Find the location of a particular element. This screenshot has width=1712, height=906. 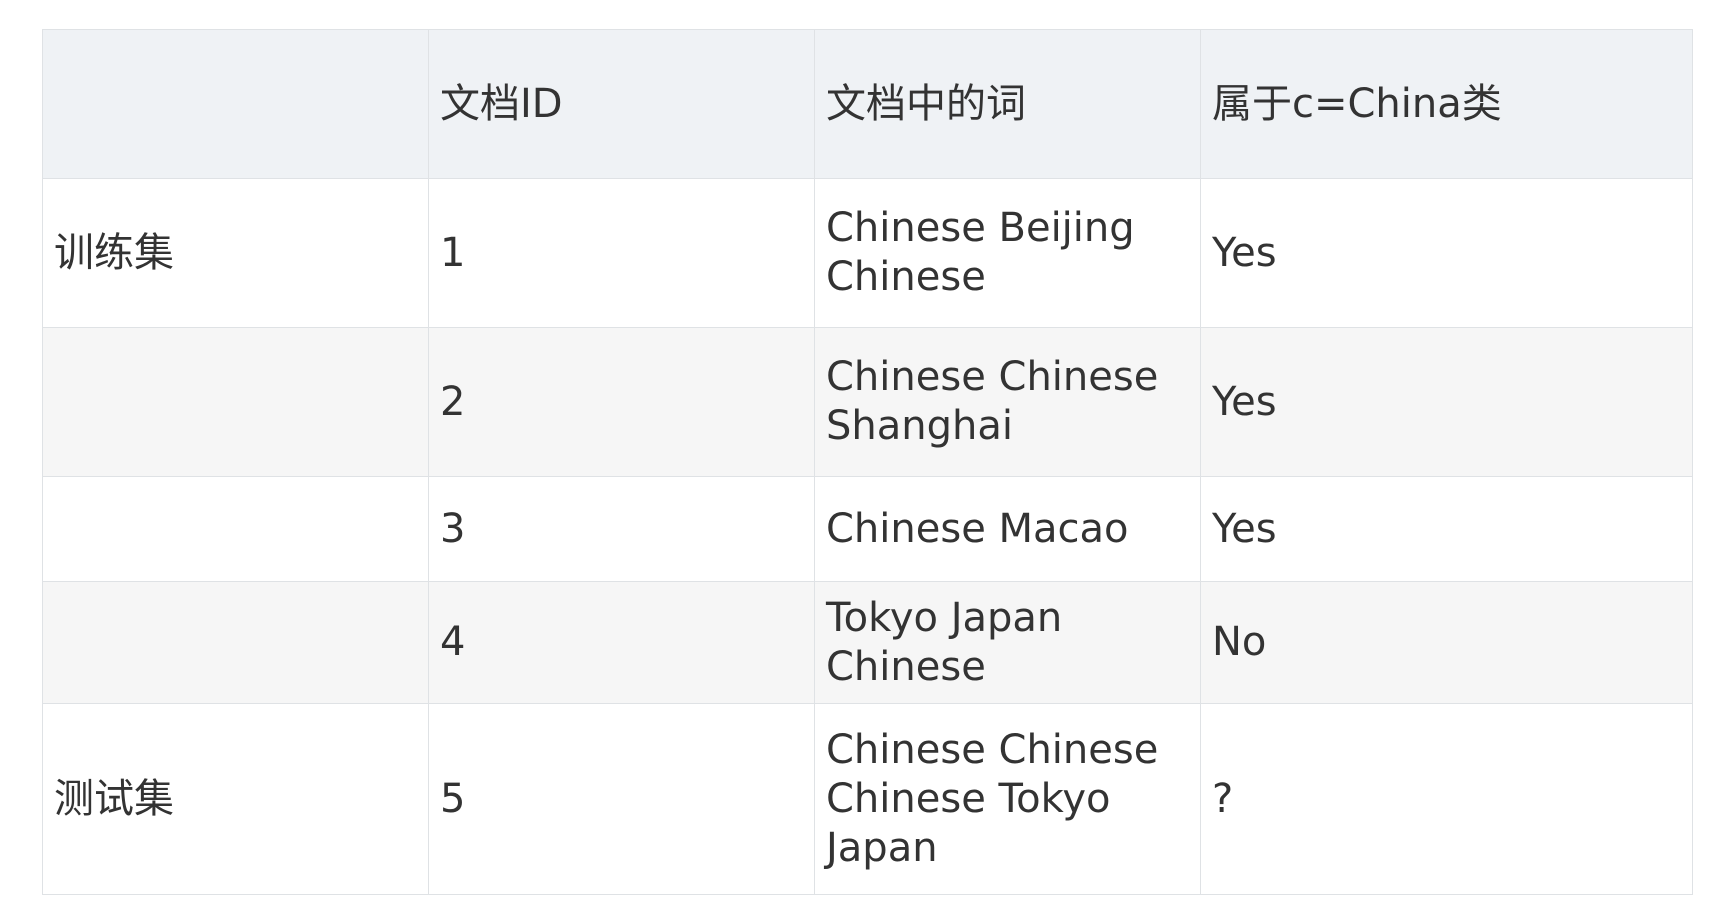

cell-doc-words: Tokyo Japan Chinese is located at coordinates (1007, 642).